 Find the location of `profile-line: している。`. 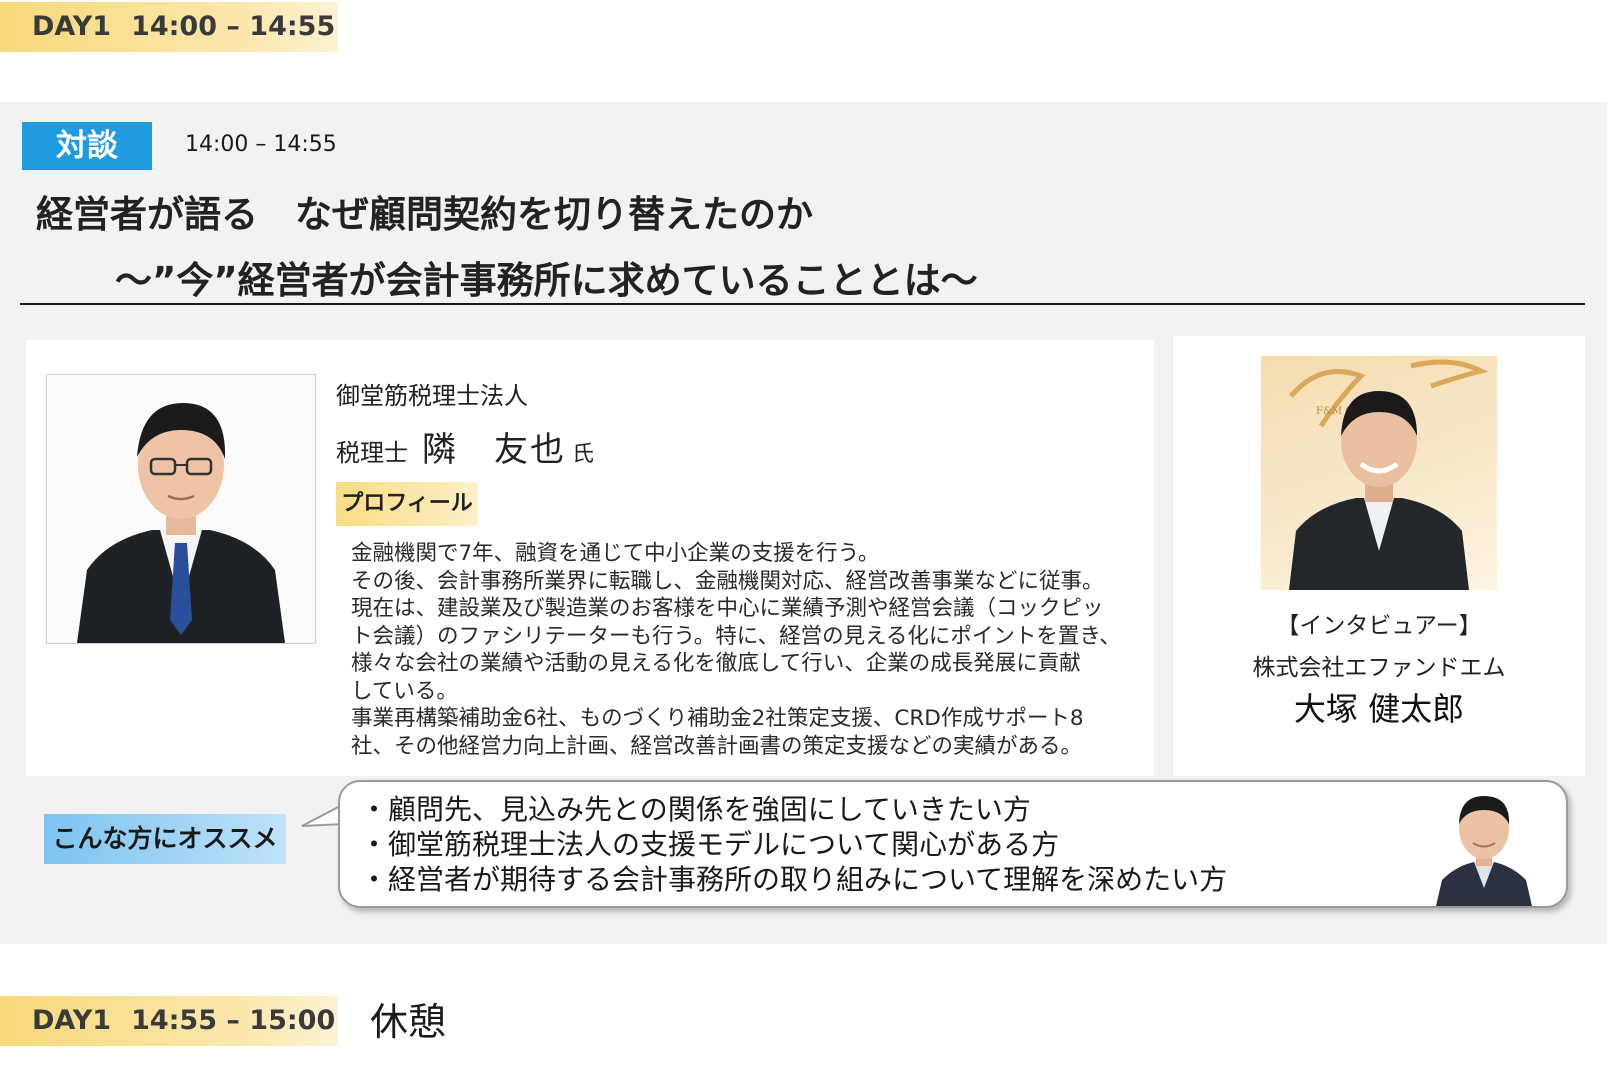

profile-line: している。 is located at coordinates (404, 691).